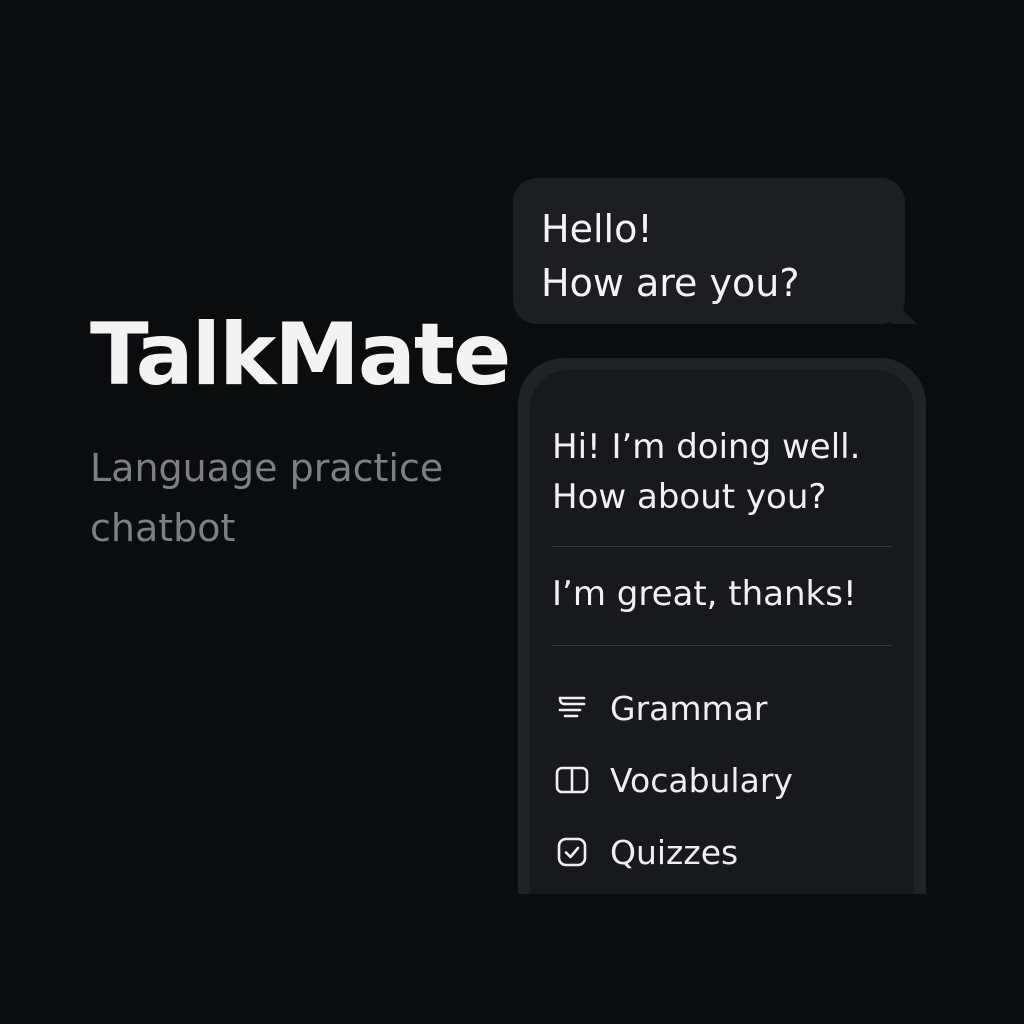 This screenshot has width=1024, height=1024. I want to click on user-message: I’m great, thanks!, so click(704, 594).